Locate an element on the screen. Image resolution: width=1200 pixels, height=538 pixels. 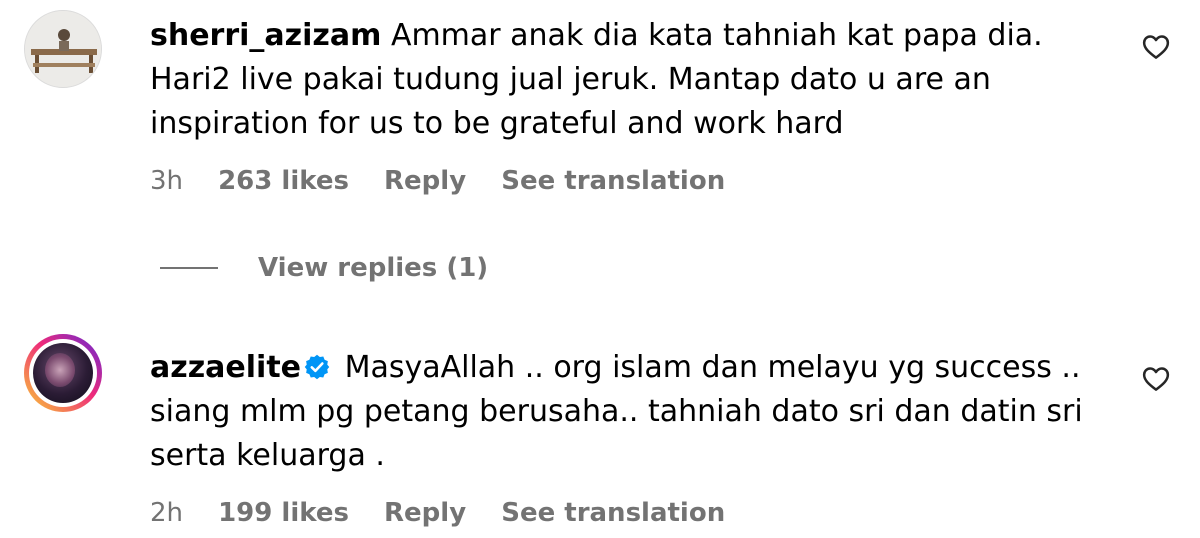
timestamp: 2h is located at coordinates (166, 513).